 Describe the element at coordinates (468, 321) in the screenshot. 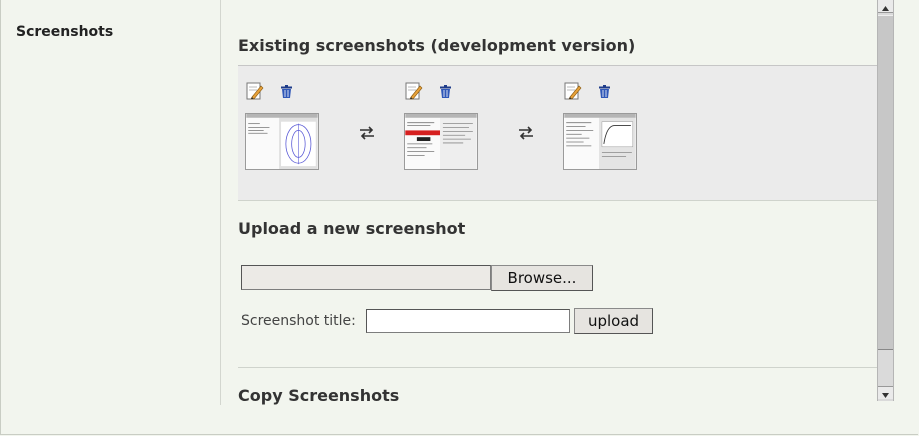

I see `screenshot-title-input` at that location.